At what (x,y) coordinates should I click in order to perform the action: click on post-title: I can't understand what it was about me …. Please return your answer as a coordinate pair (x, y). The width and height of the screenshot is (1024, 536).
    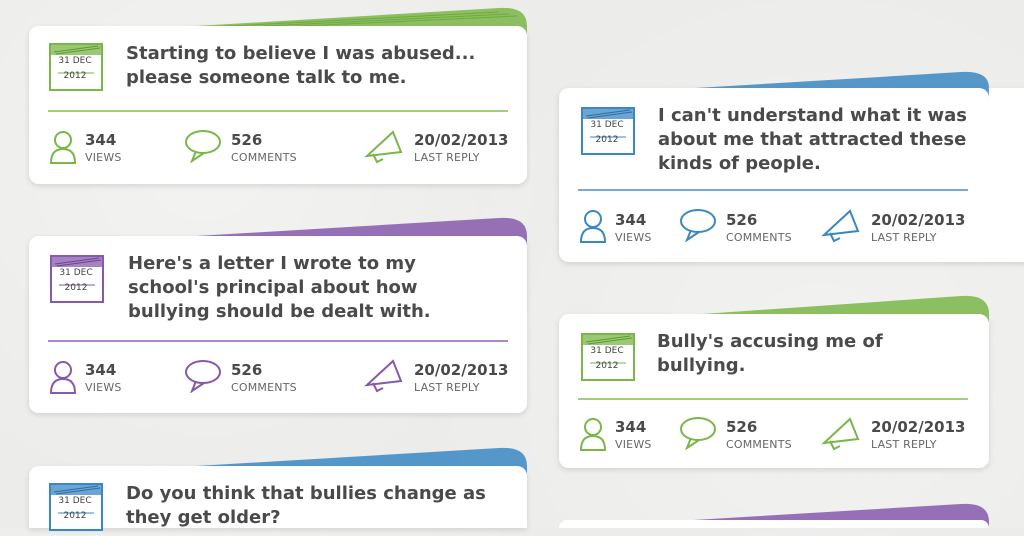
    Looking at the image, I should click on (813, 140).